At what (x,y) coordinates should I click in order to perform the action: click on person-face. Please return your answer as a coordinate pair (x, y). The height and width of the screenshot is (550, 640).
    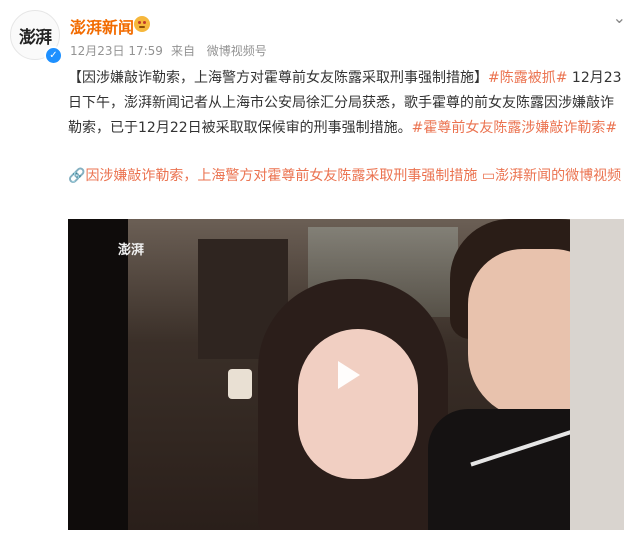
    Looking at the image, I should click on (358, 404).